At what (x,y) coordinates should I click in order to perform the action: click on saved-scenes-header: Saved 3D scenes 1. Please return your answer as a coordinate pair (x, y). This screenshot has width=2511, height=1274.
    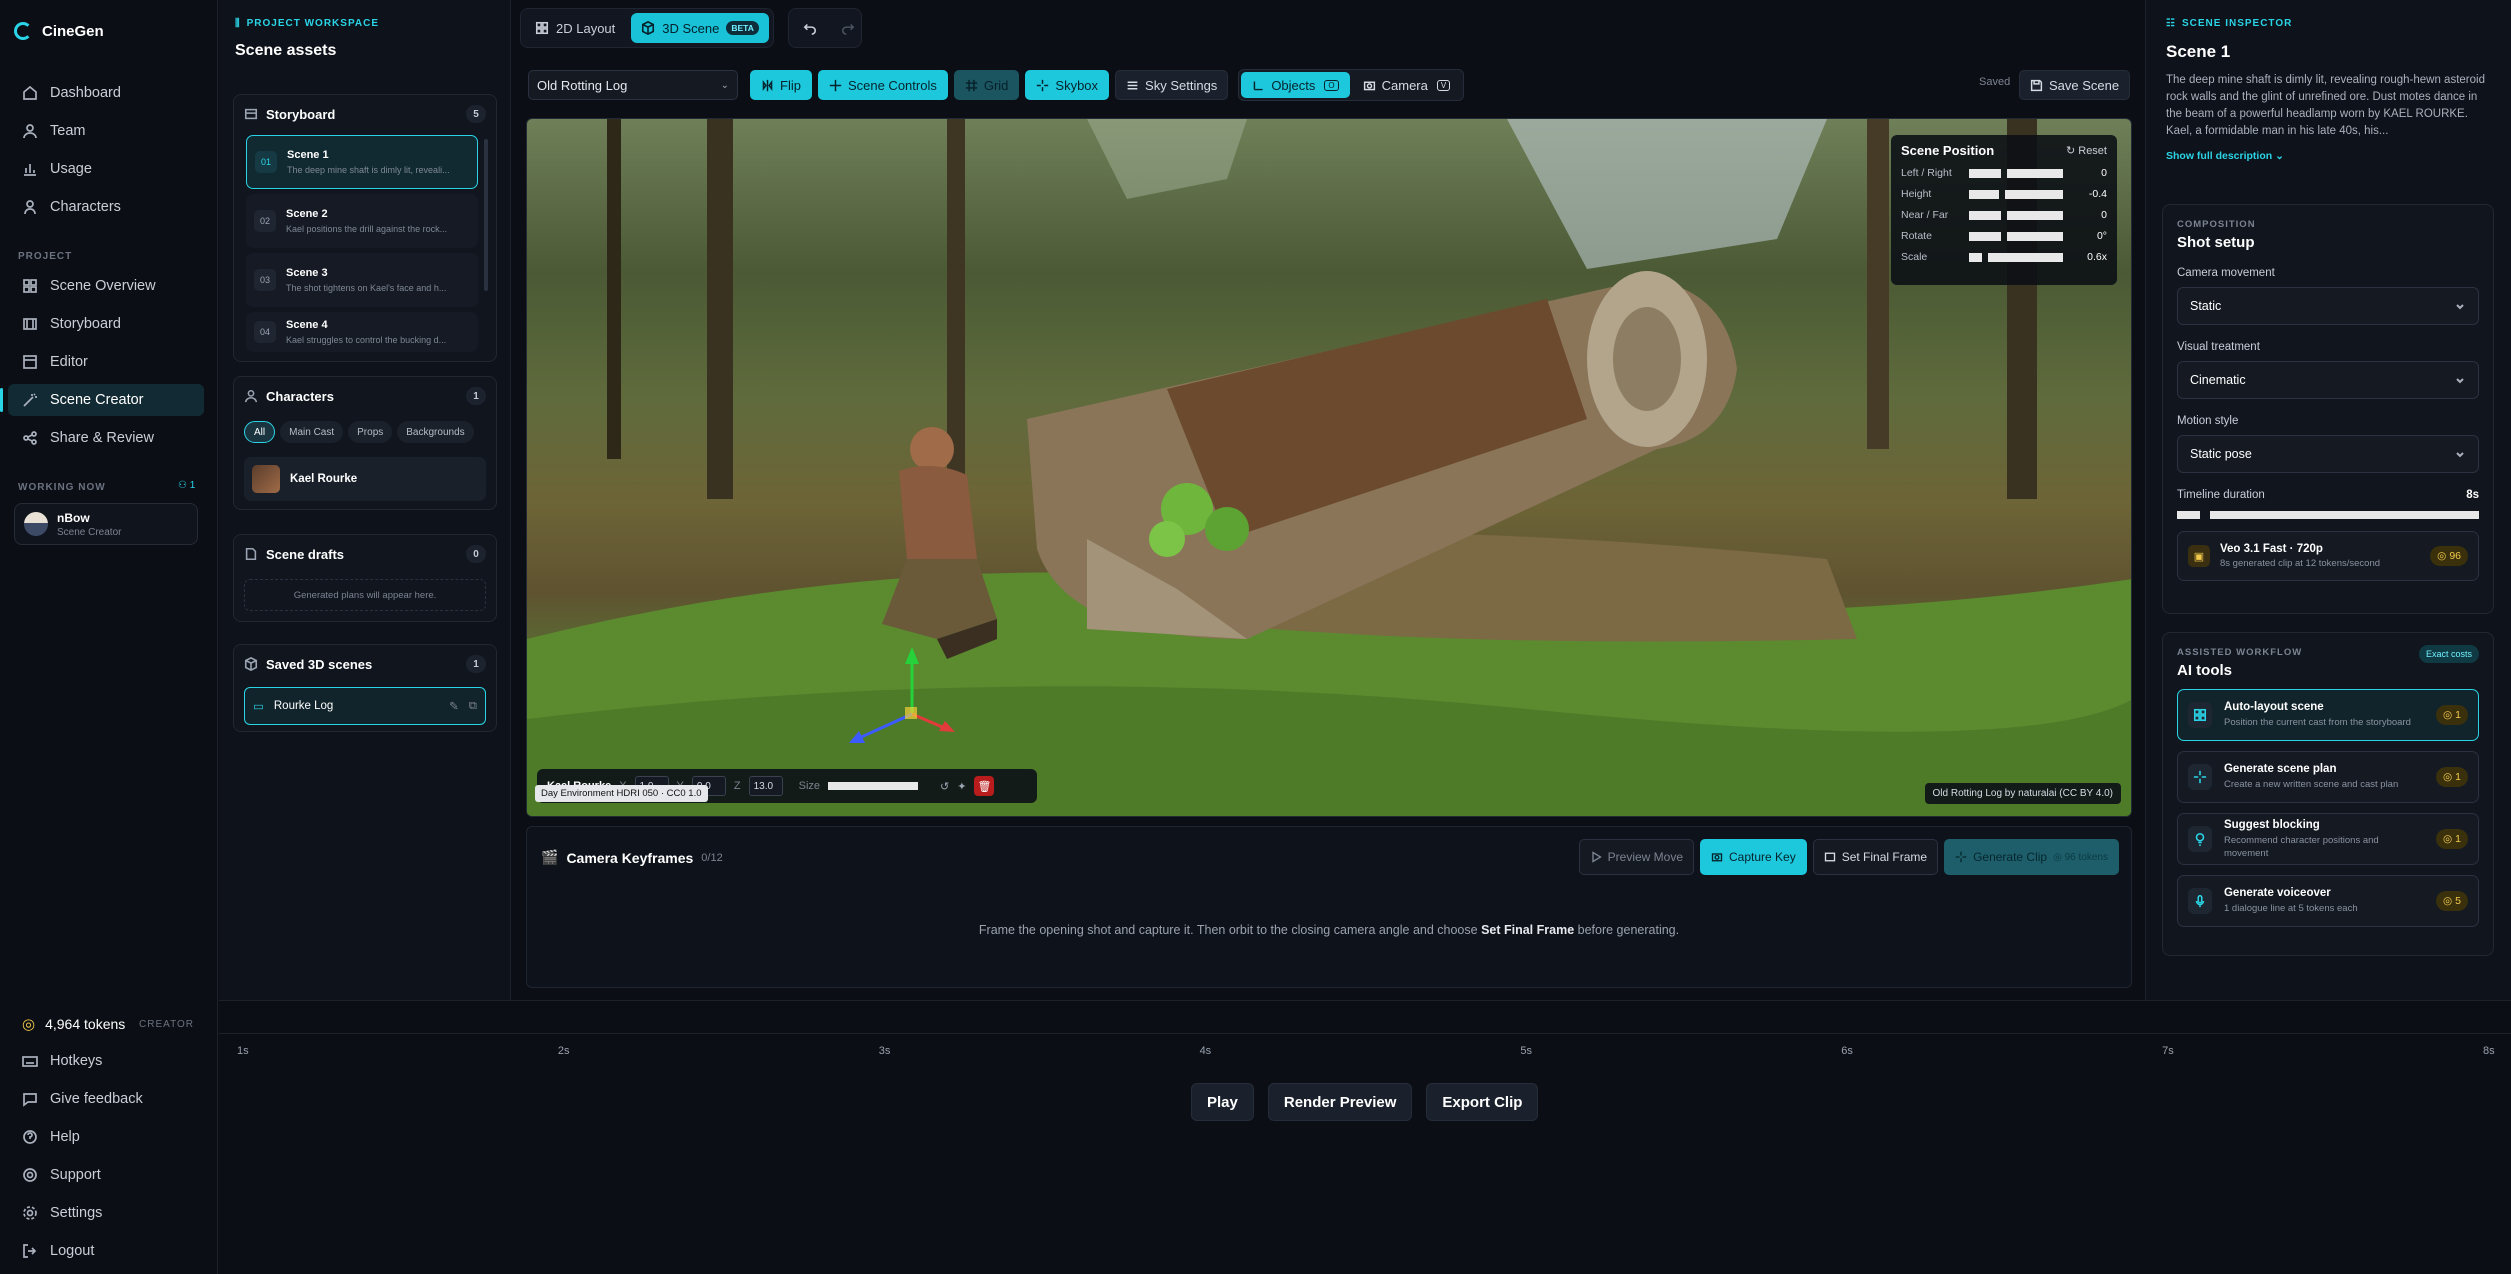
    Looking at the image, I should click on (365, 664).